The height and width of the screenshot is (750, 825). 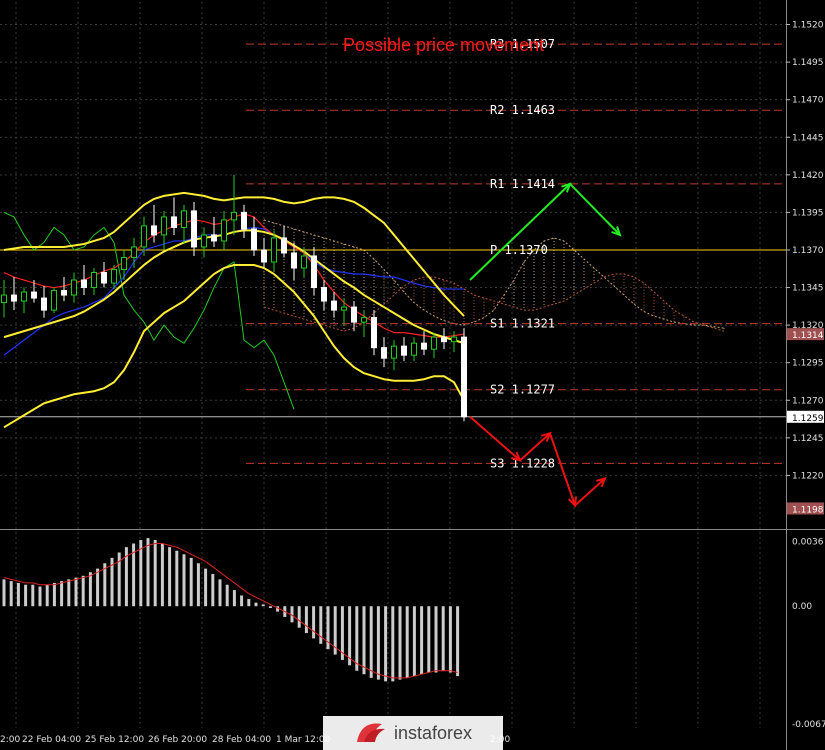 I want to click on price-tag-current: 1.1259, so click(x=808, y=419).